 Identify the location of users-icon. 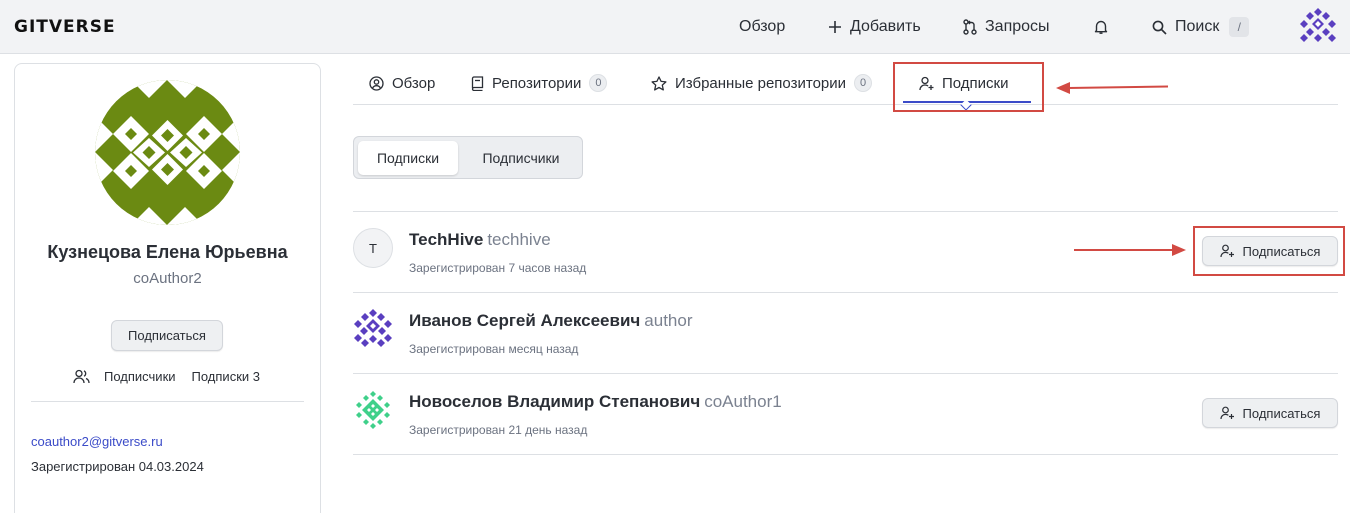
(81, 376).